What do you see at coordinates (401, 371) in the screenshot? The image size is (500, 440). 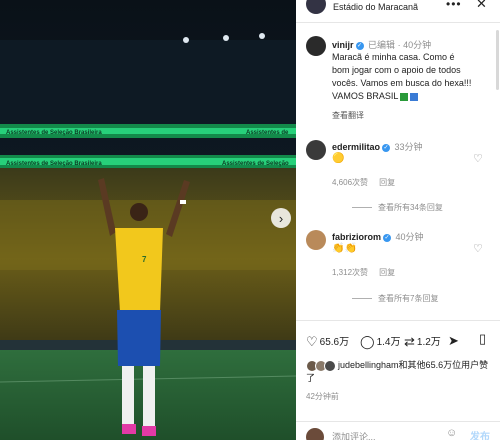 I see `liked-by: judebellingham和其他65.6万位用户赞了` at bounding box center [401, 371].